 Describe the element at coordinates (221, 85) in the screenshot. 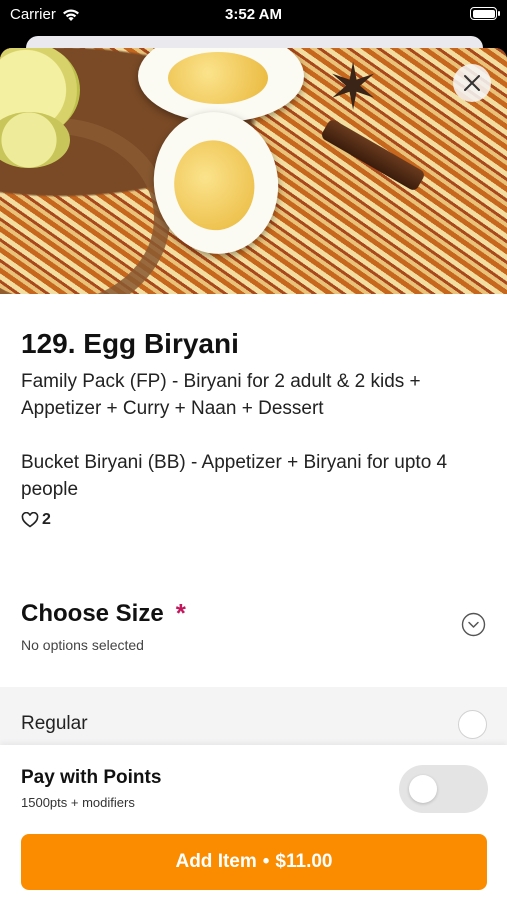

I see `egg-image` at that location.